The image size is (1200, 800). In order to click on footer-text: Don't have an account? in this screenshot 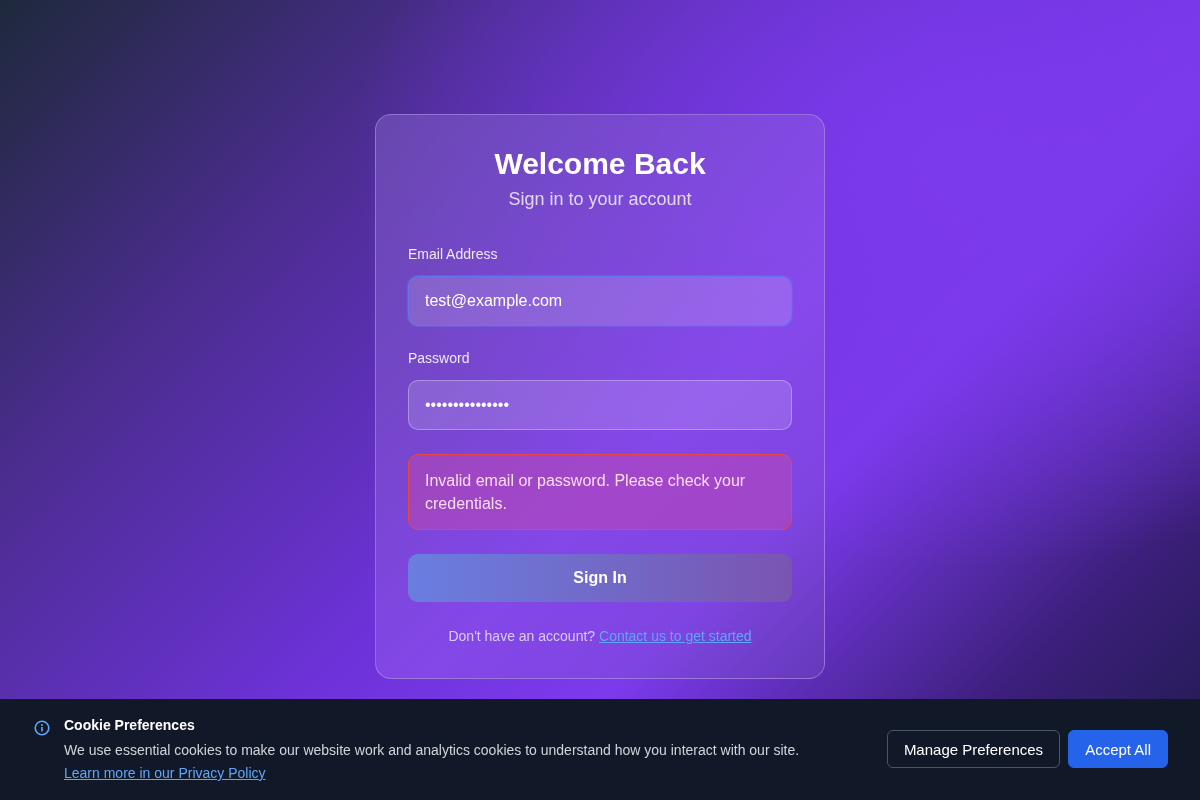, I will do `click(522, 636)`.